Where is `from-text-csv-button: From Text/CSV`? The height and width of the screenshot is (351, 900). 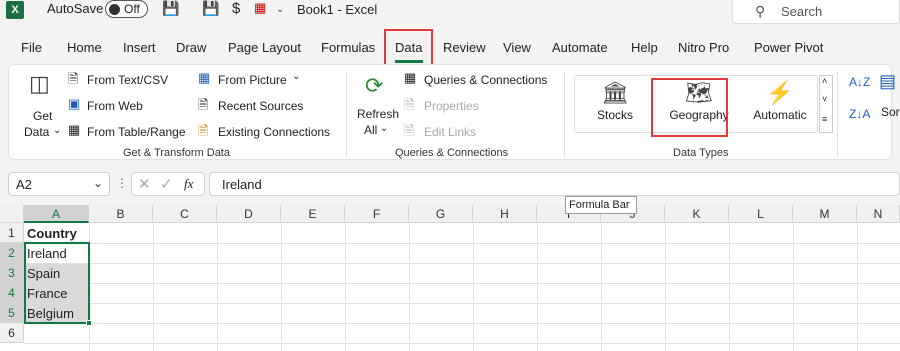 from-text-csv-button: From Text/CSV is located at coordinates (127, 80).